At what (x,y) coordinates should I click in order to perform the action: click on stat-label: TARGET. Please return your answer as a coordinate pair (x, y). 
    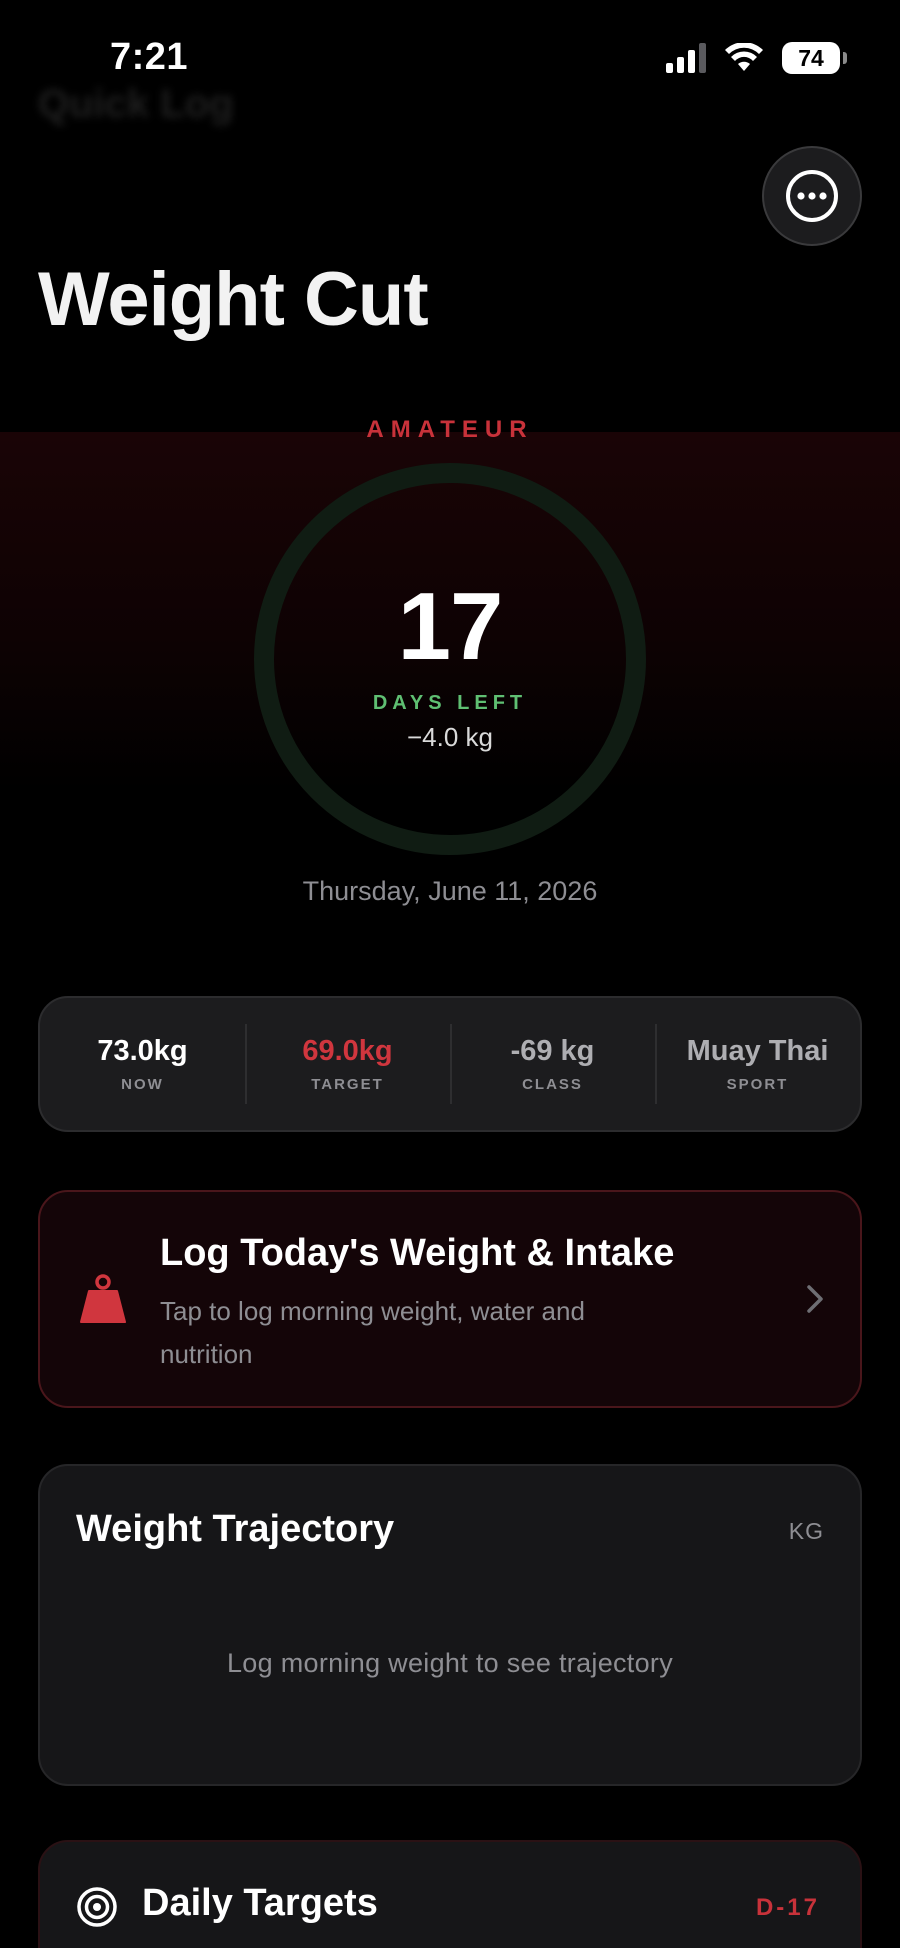
    Looking at the image, I should click on (347, 1084).